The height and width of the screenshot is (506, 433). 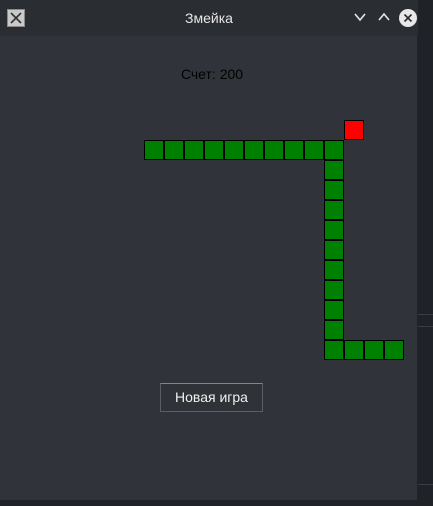 I want to click on close-button, so click(x=408, y=18).